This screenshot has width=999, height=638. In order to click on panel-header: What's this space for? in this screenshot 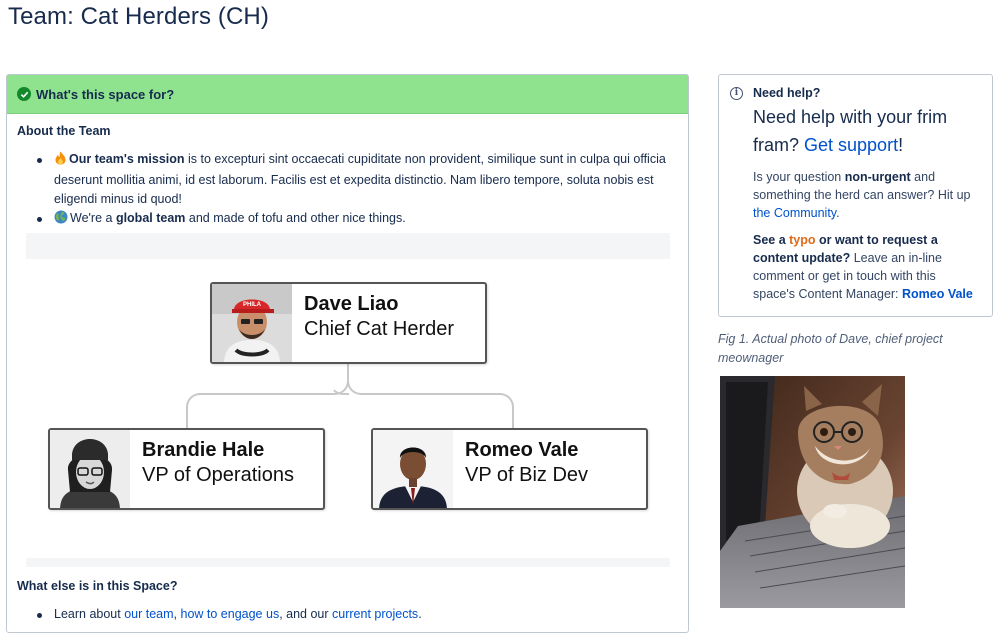, I will do `click(347, 94)`.